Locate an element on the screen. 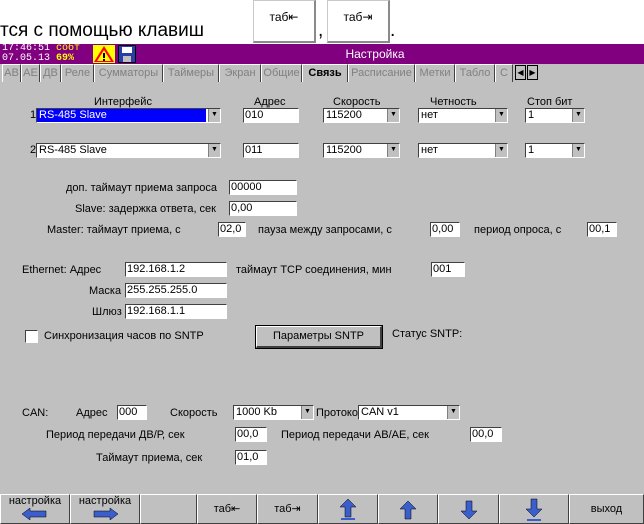 This screenshot has height=524, width=644. tab-schedule: Расписание is located at coordinates (381, 73).